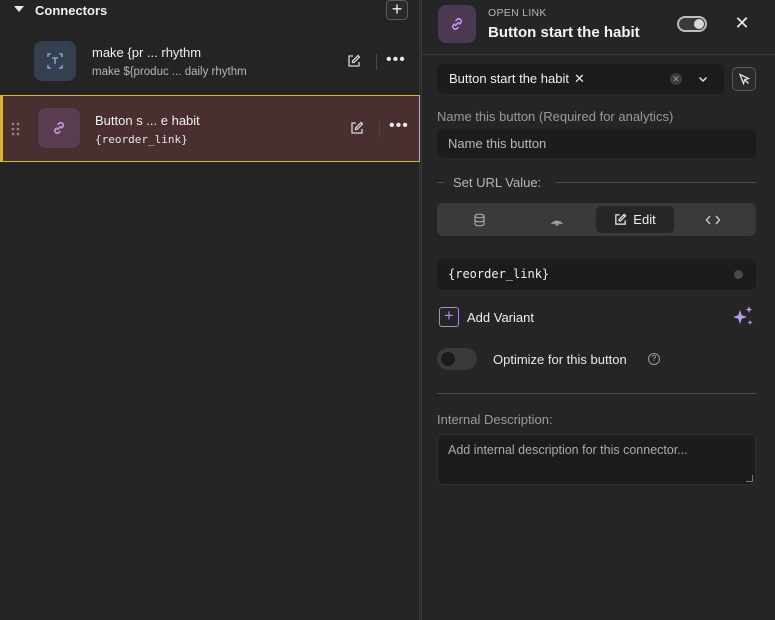 This screenshot has height=620, width=775. I want to click on tab-edit-label: Edit, so click(644, 219).